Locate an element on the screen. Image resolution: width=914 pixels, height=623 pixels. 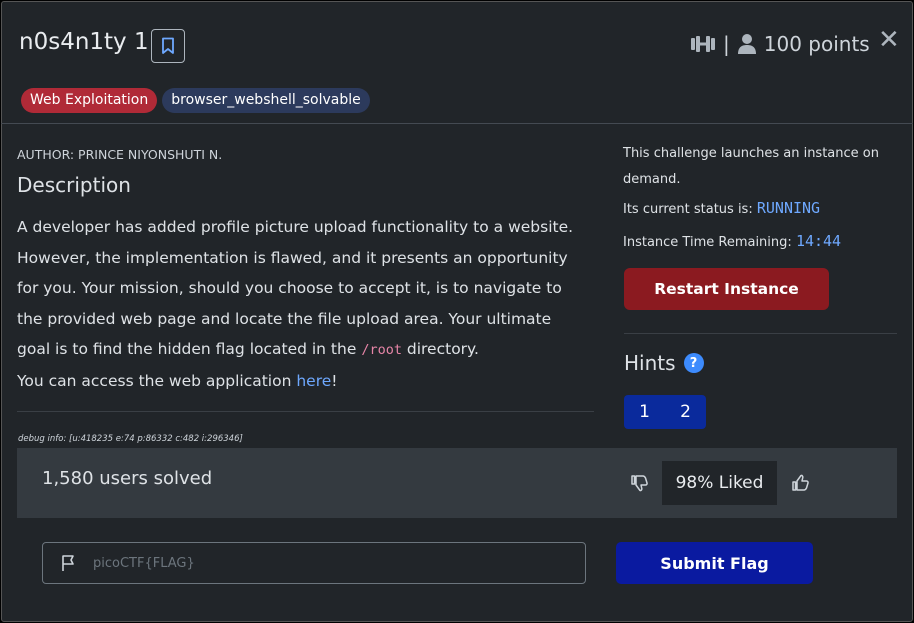
user-icon is located at coordinates (746, 44).